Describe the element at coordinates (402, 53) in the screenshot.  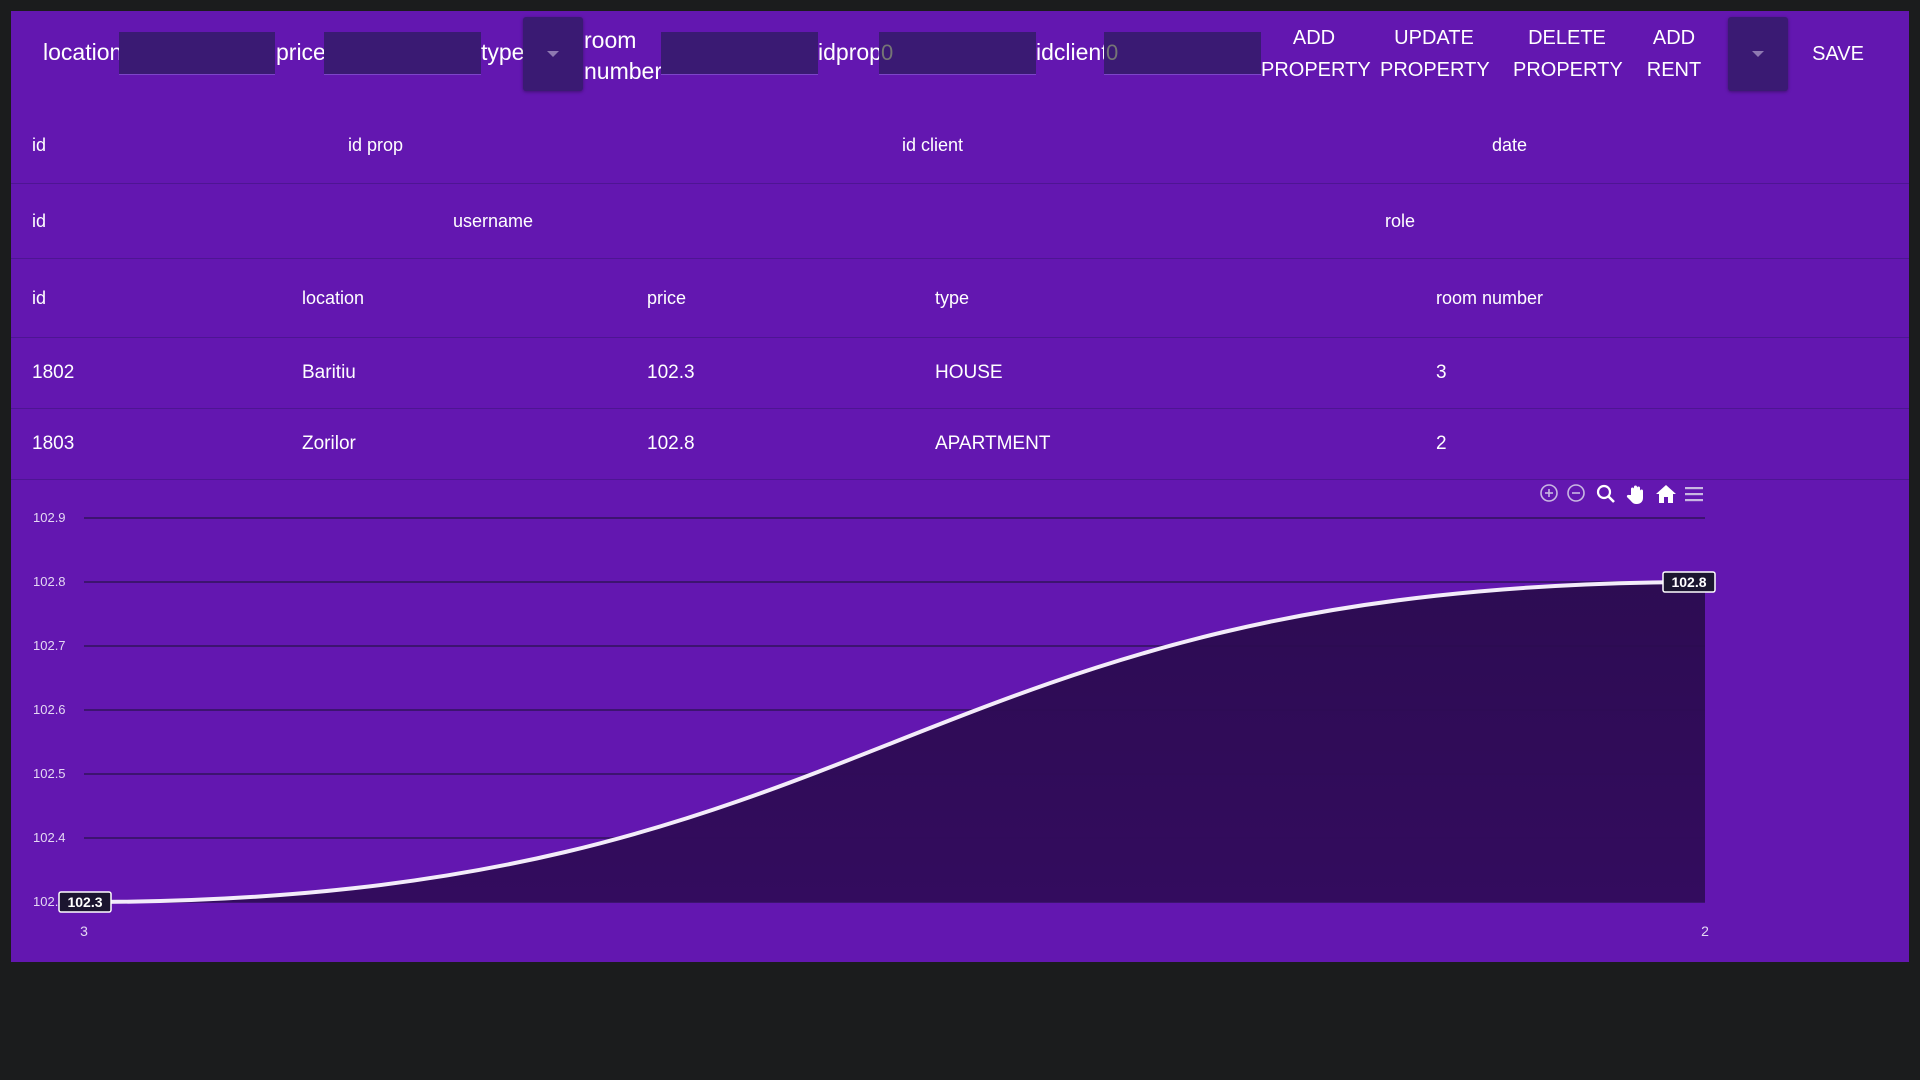
I see `price-input` at that location.